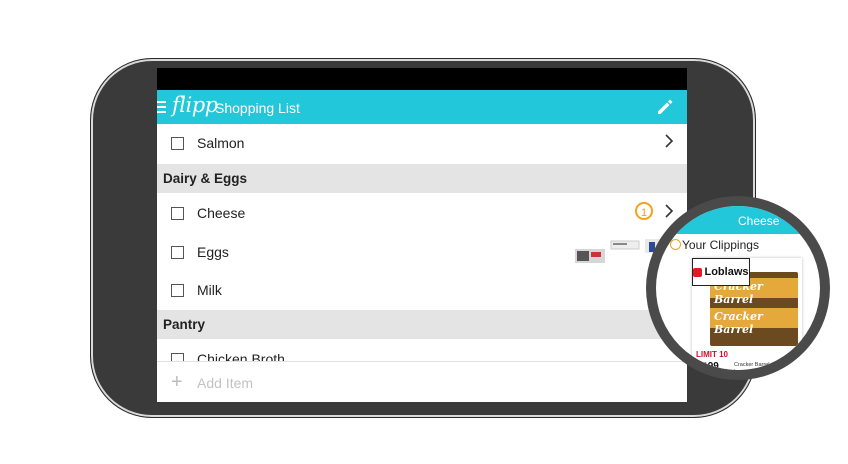  Describe the element at coordinates (257, 108) in the screenshot. I see `page-title: Shopping List` at that location.